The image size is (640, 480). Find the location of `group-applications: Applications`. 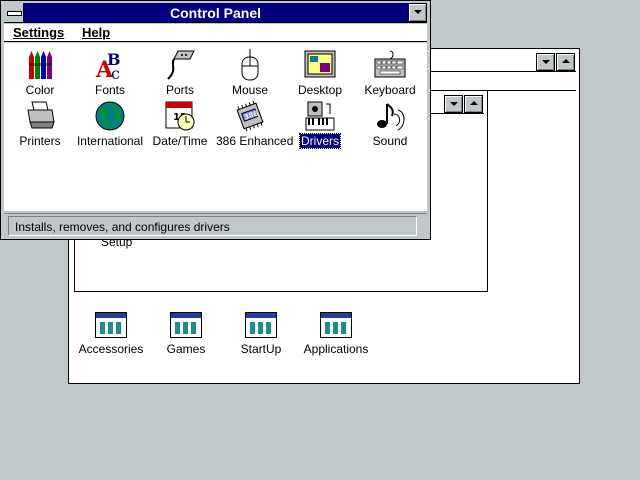

group-applications: Applications is located at coordinates (336, 334).